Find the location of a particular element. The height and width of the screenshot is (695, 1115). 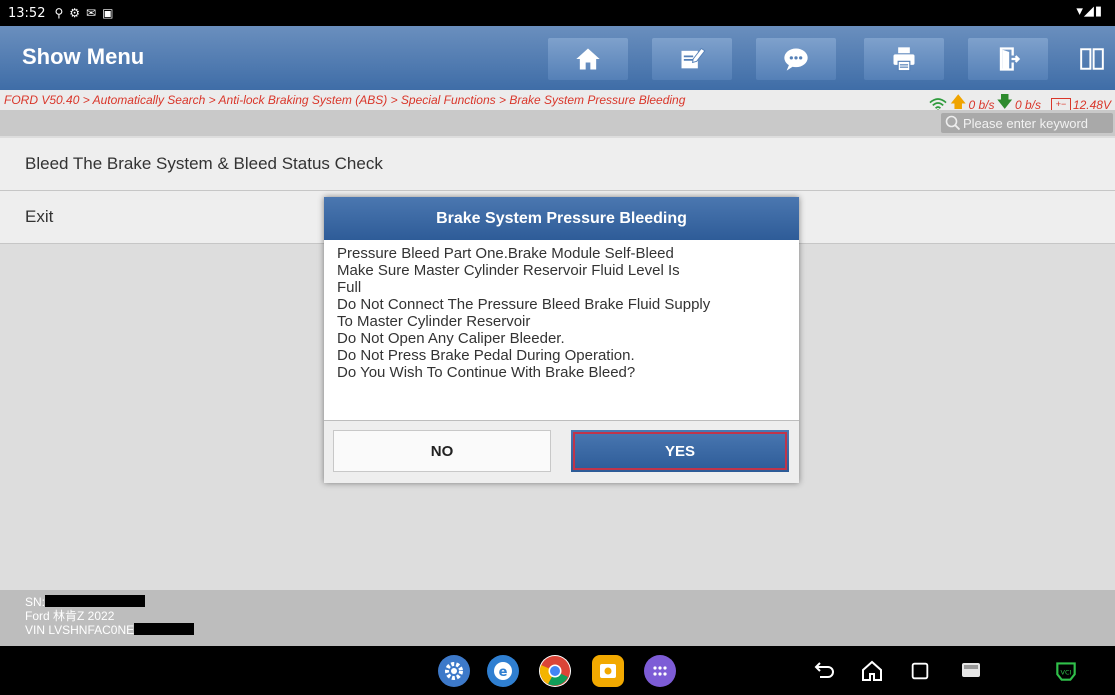

svg-text: VCI is located at coordinates (1066, 672).